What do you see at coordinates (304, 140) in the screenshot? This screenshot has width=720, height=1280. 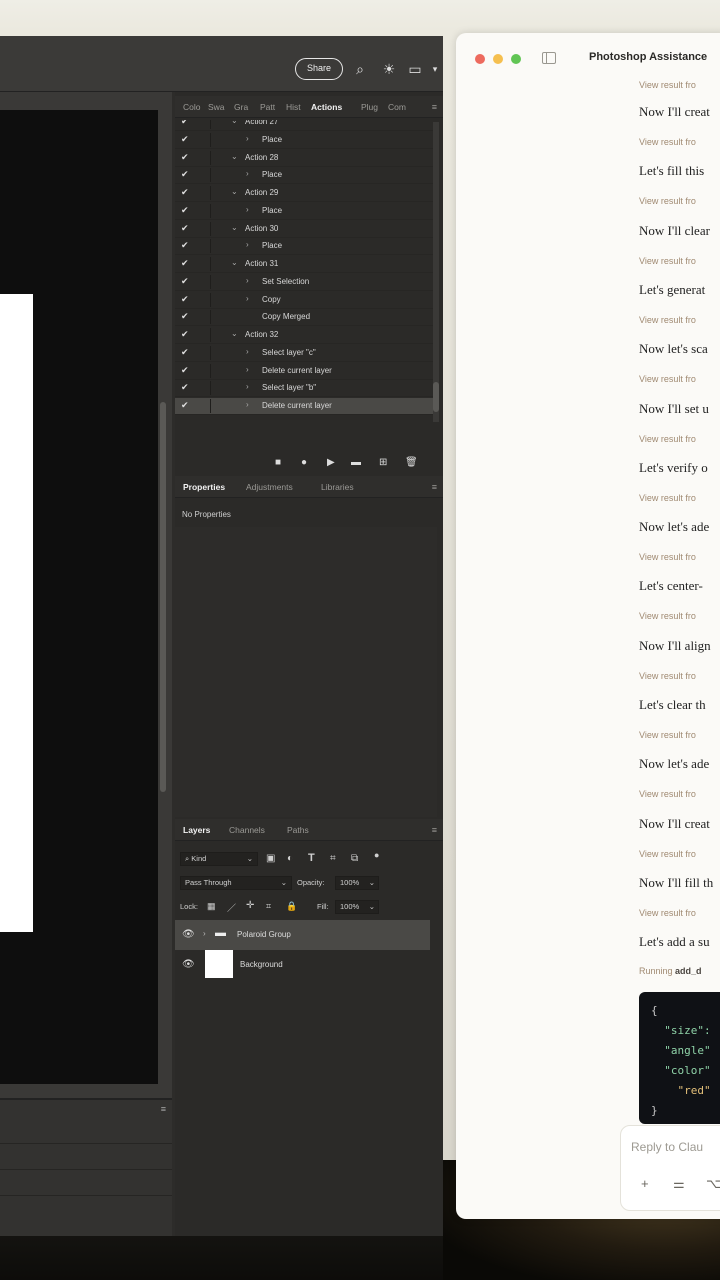 I see `action-step-item: ✔ › Place` at bounding box center [304, 140].